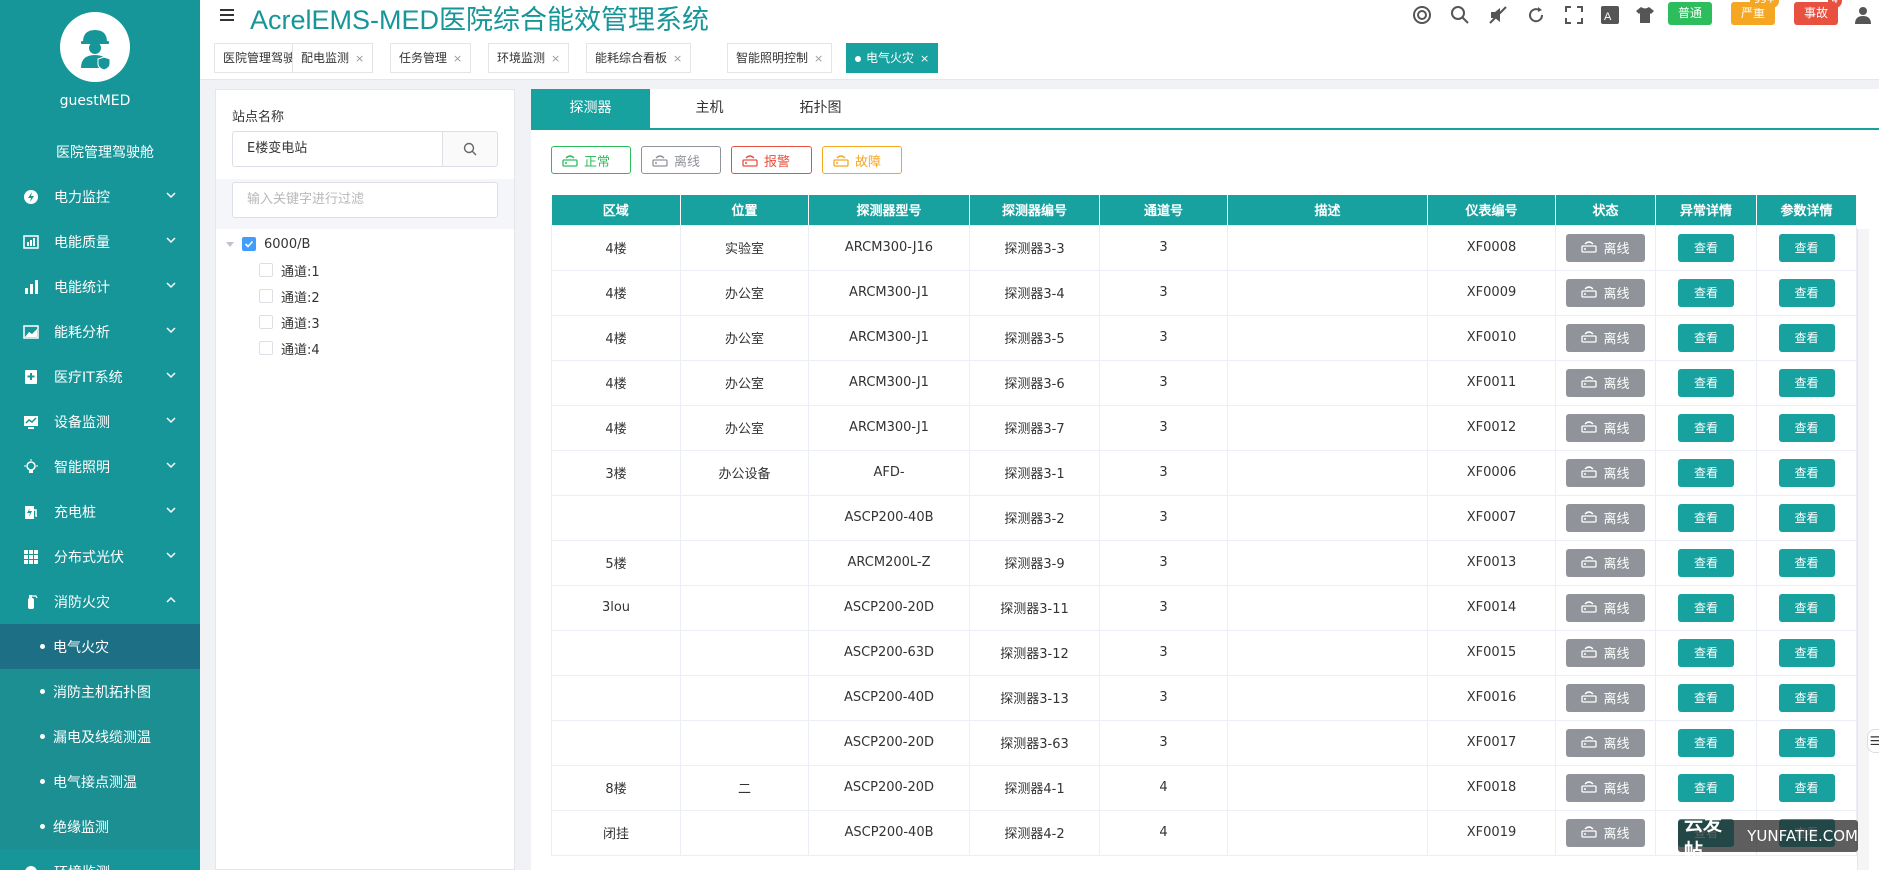  I want to click on table-row: 4楼 办公室 ARCM300-J1 探测器3-6 3 XF0011 离线 查看 查看, so click(1204, 382).